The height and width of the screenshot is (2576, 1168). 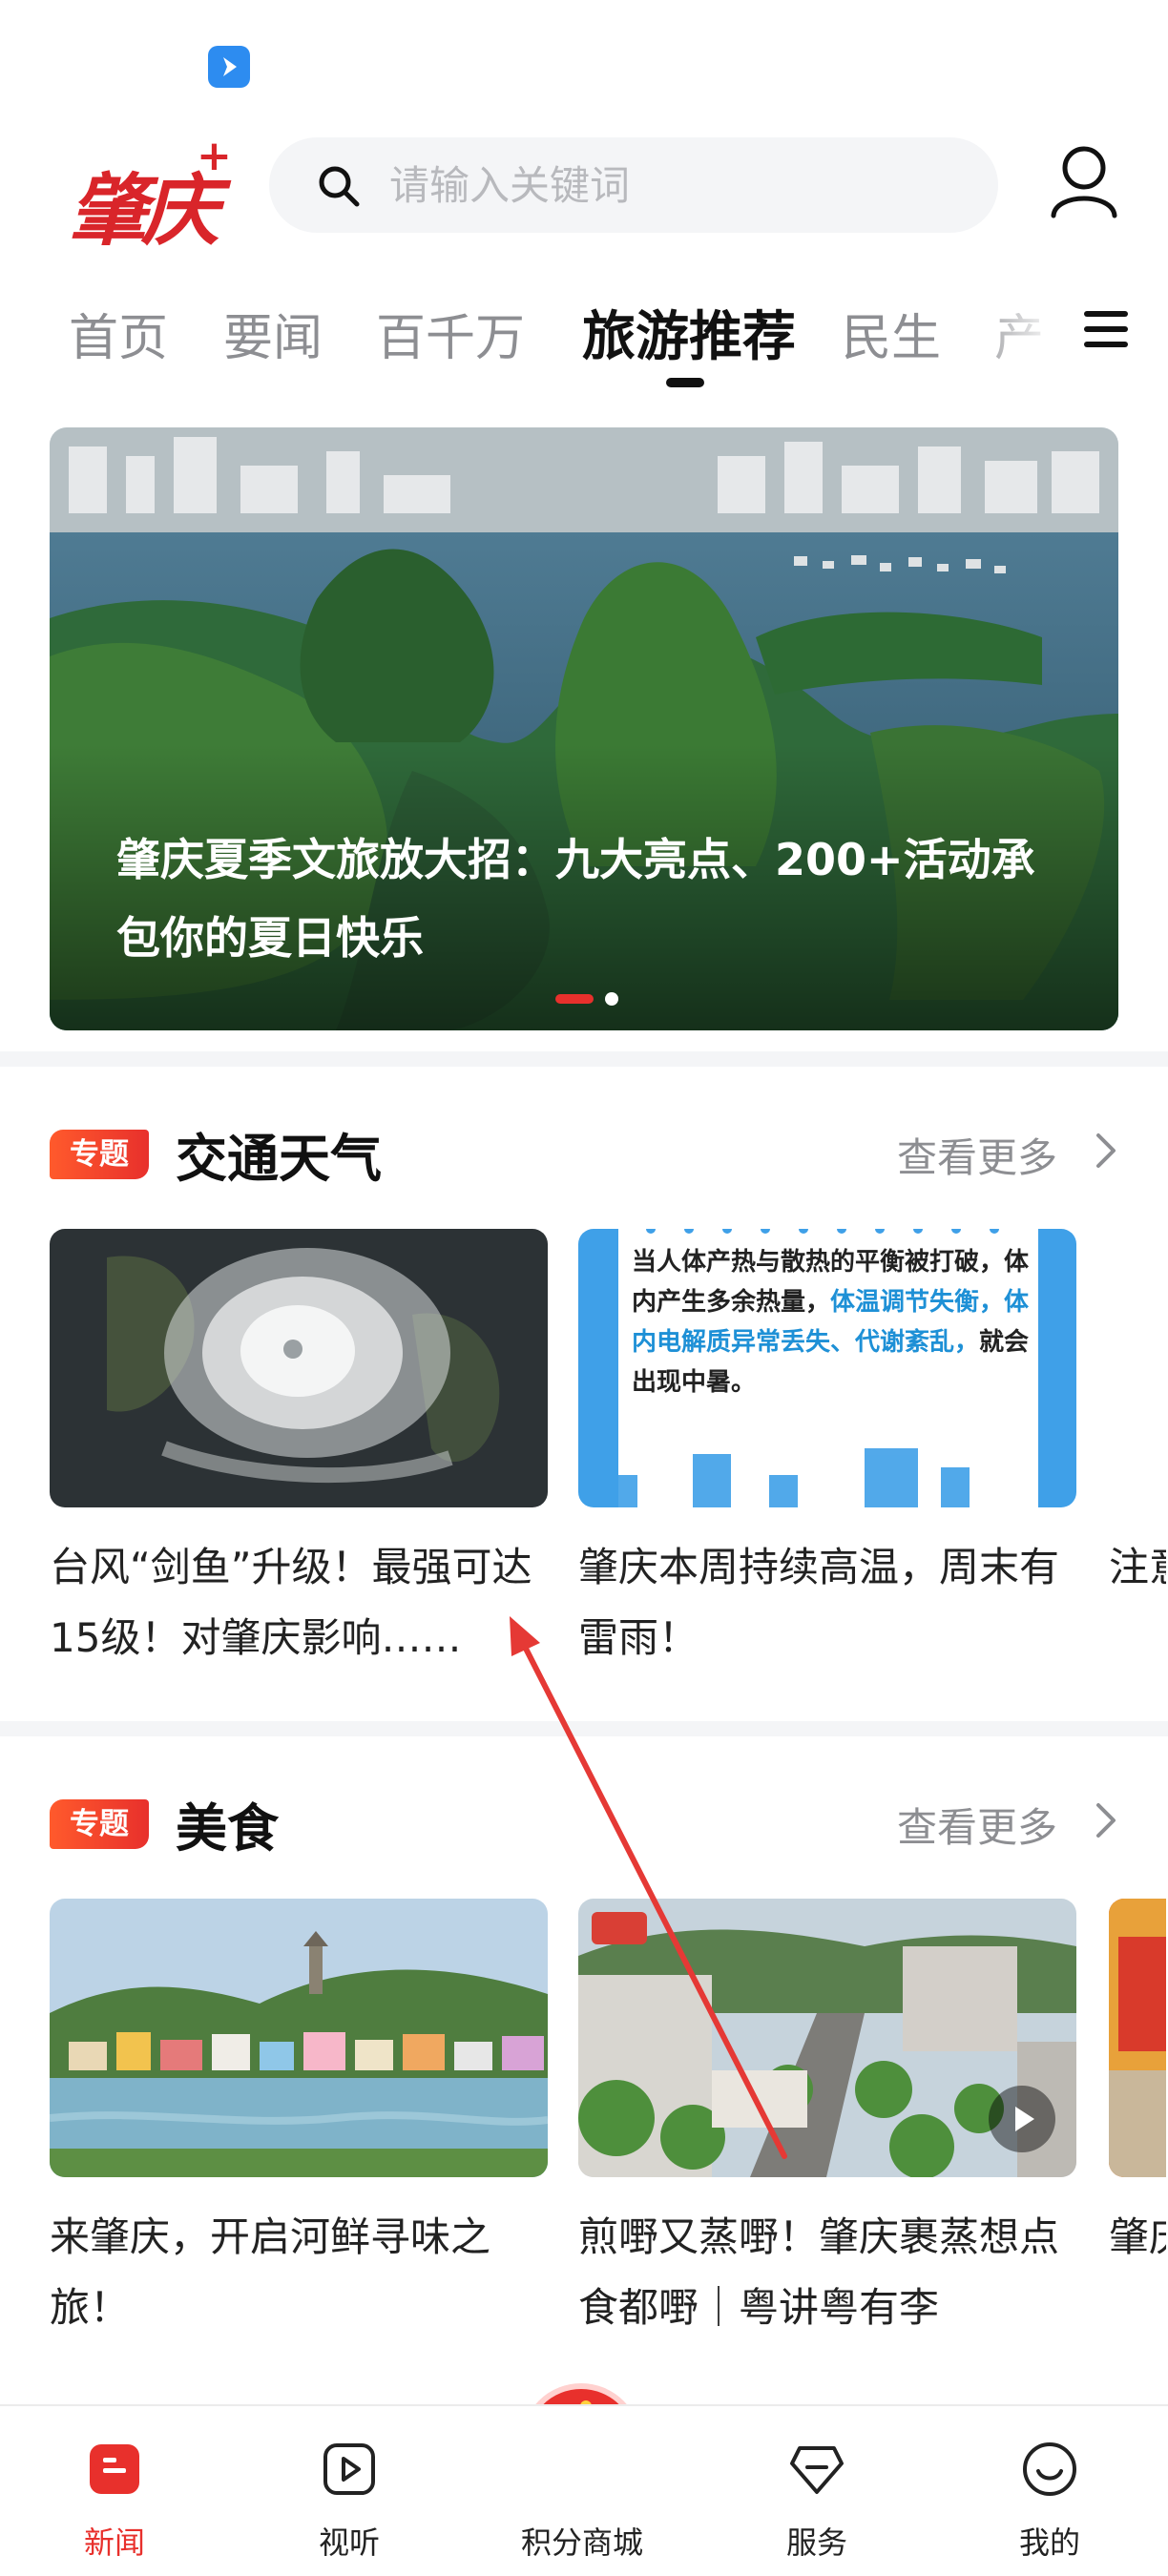 What do you see at coordinates (816, 2542) in the screenshot?
I see `nav-label: 服务` at bounding box center [816, 2542].